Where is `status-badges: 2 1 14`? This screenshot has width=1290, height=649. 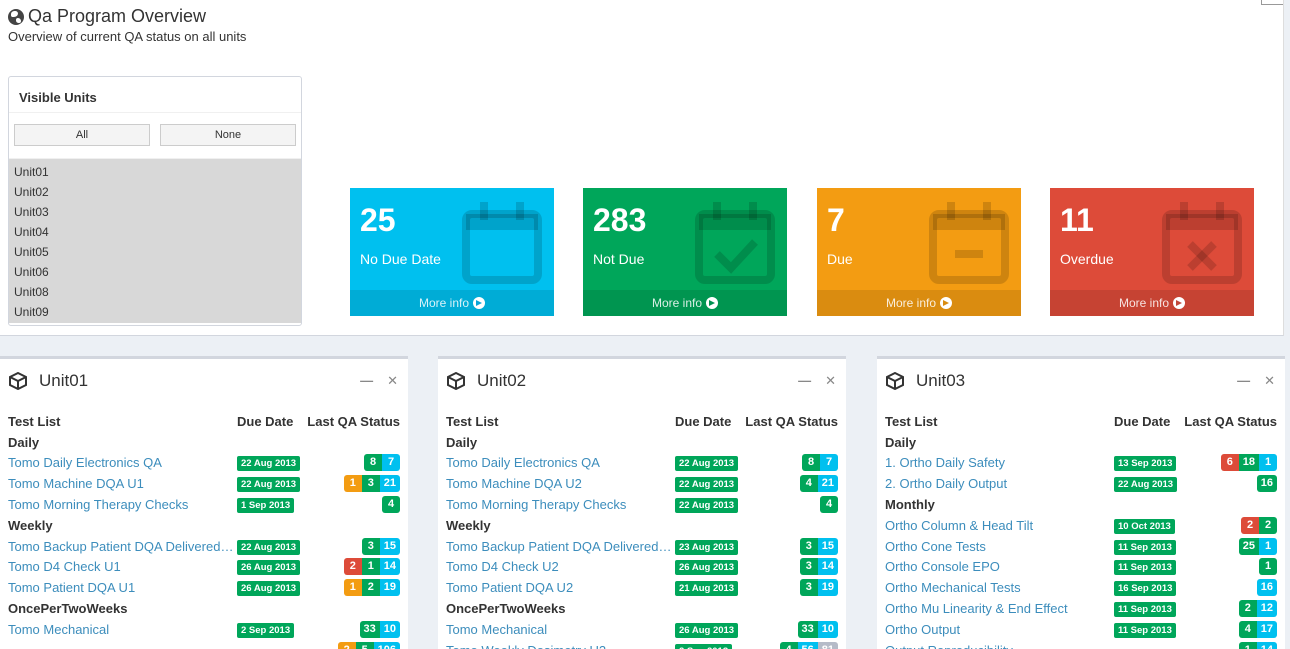 status-badges: 2 1 14 is located at coordinates (371, 567).